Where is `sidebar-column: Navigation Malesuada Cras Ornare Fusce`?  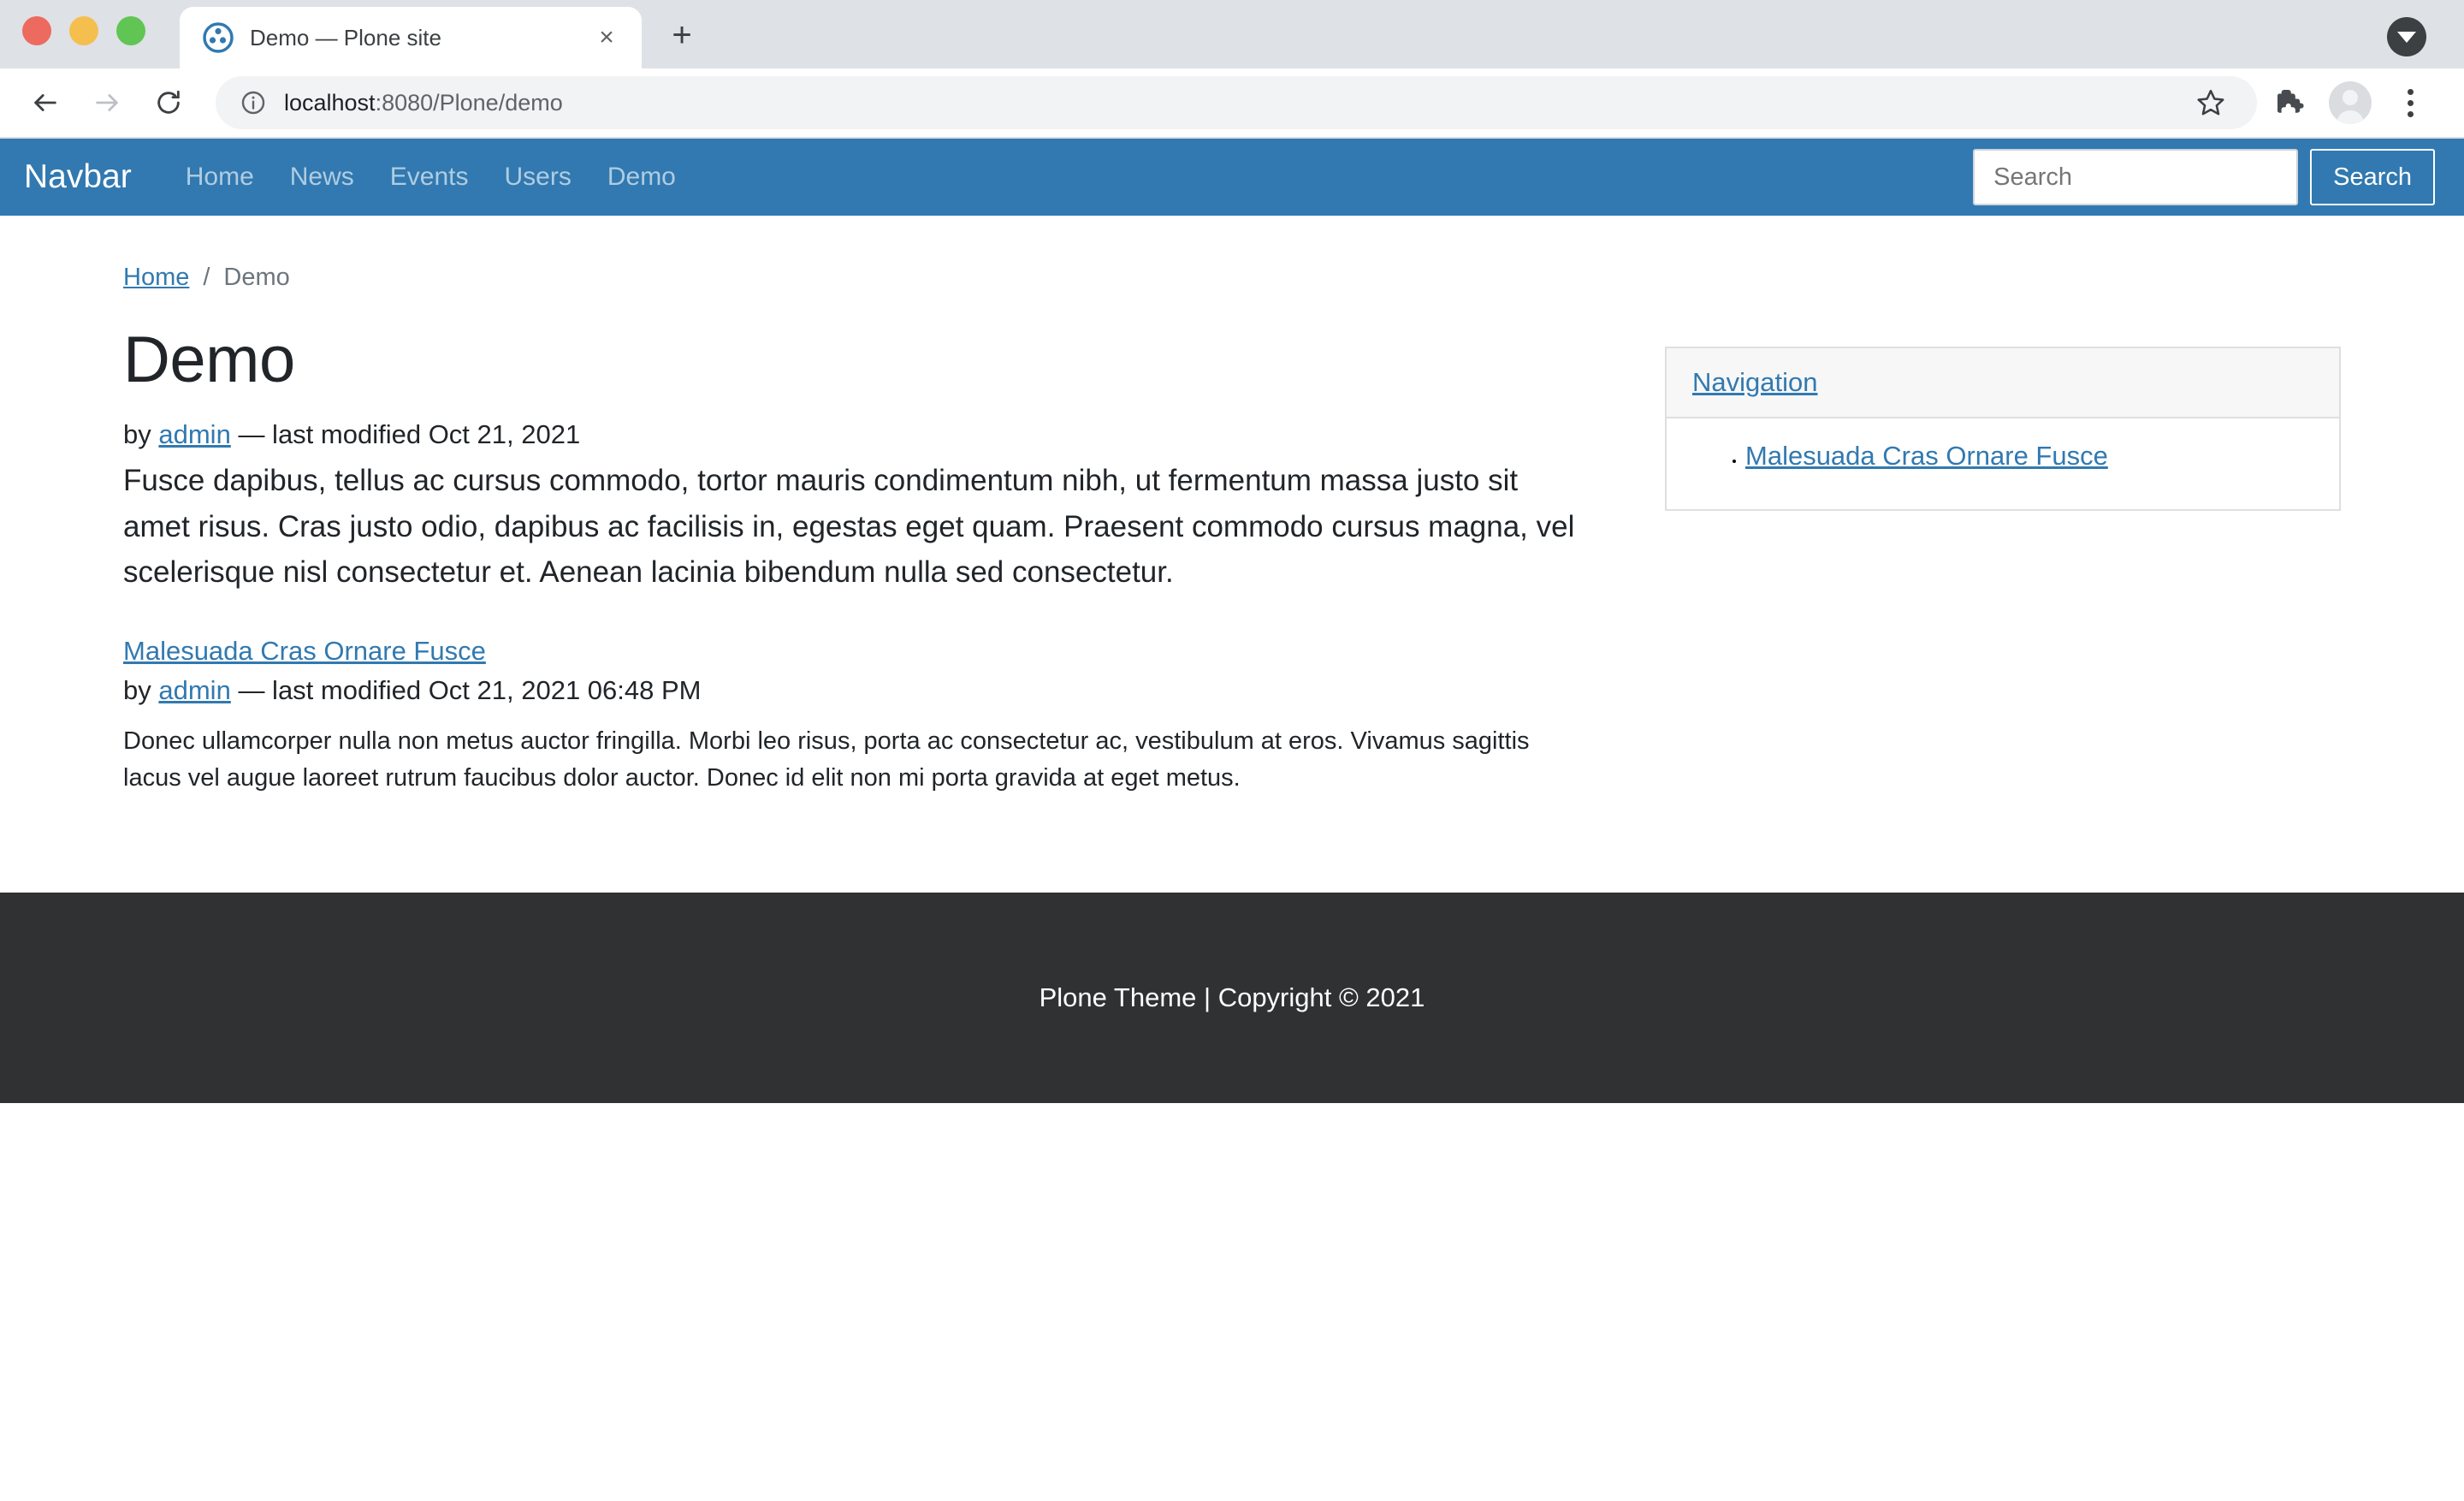 sidebar-column: Navigation Malesuada Cras Ornare Fusce is located at coordinates (1985, 417).